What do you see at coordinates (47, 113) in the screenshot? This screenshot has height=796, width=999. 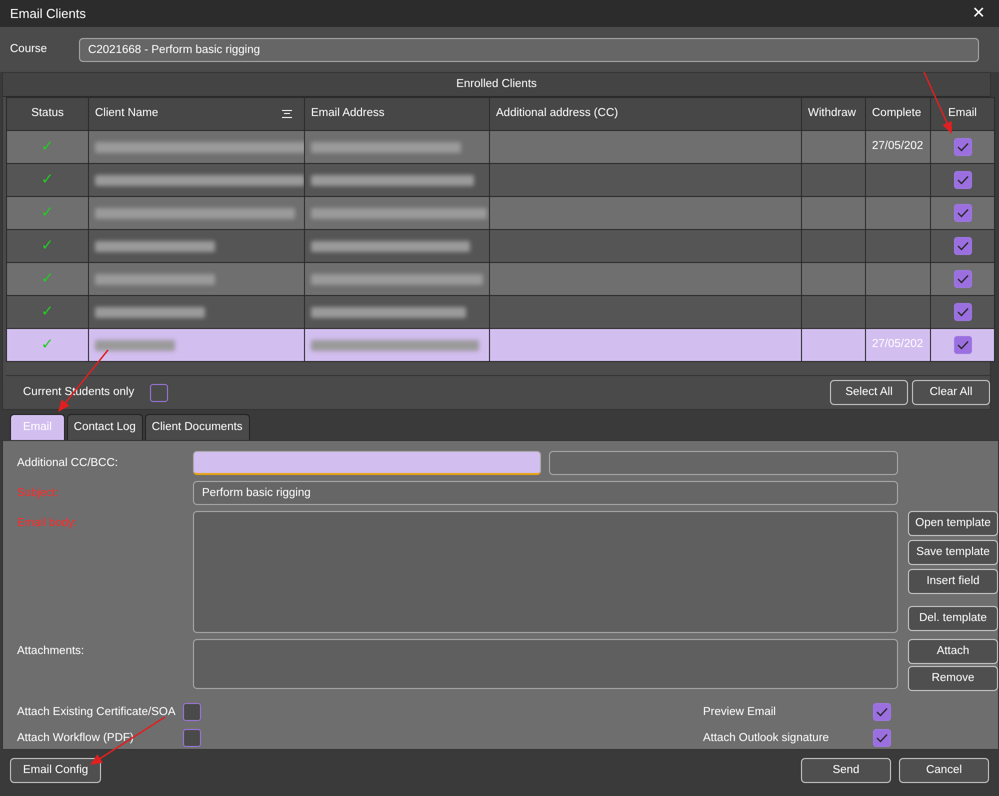 I see `column-header: Status` at bounding box center [47, 113].